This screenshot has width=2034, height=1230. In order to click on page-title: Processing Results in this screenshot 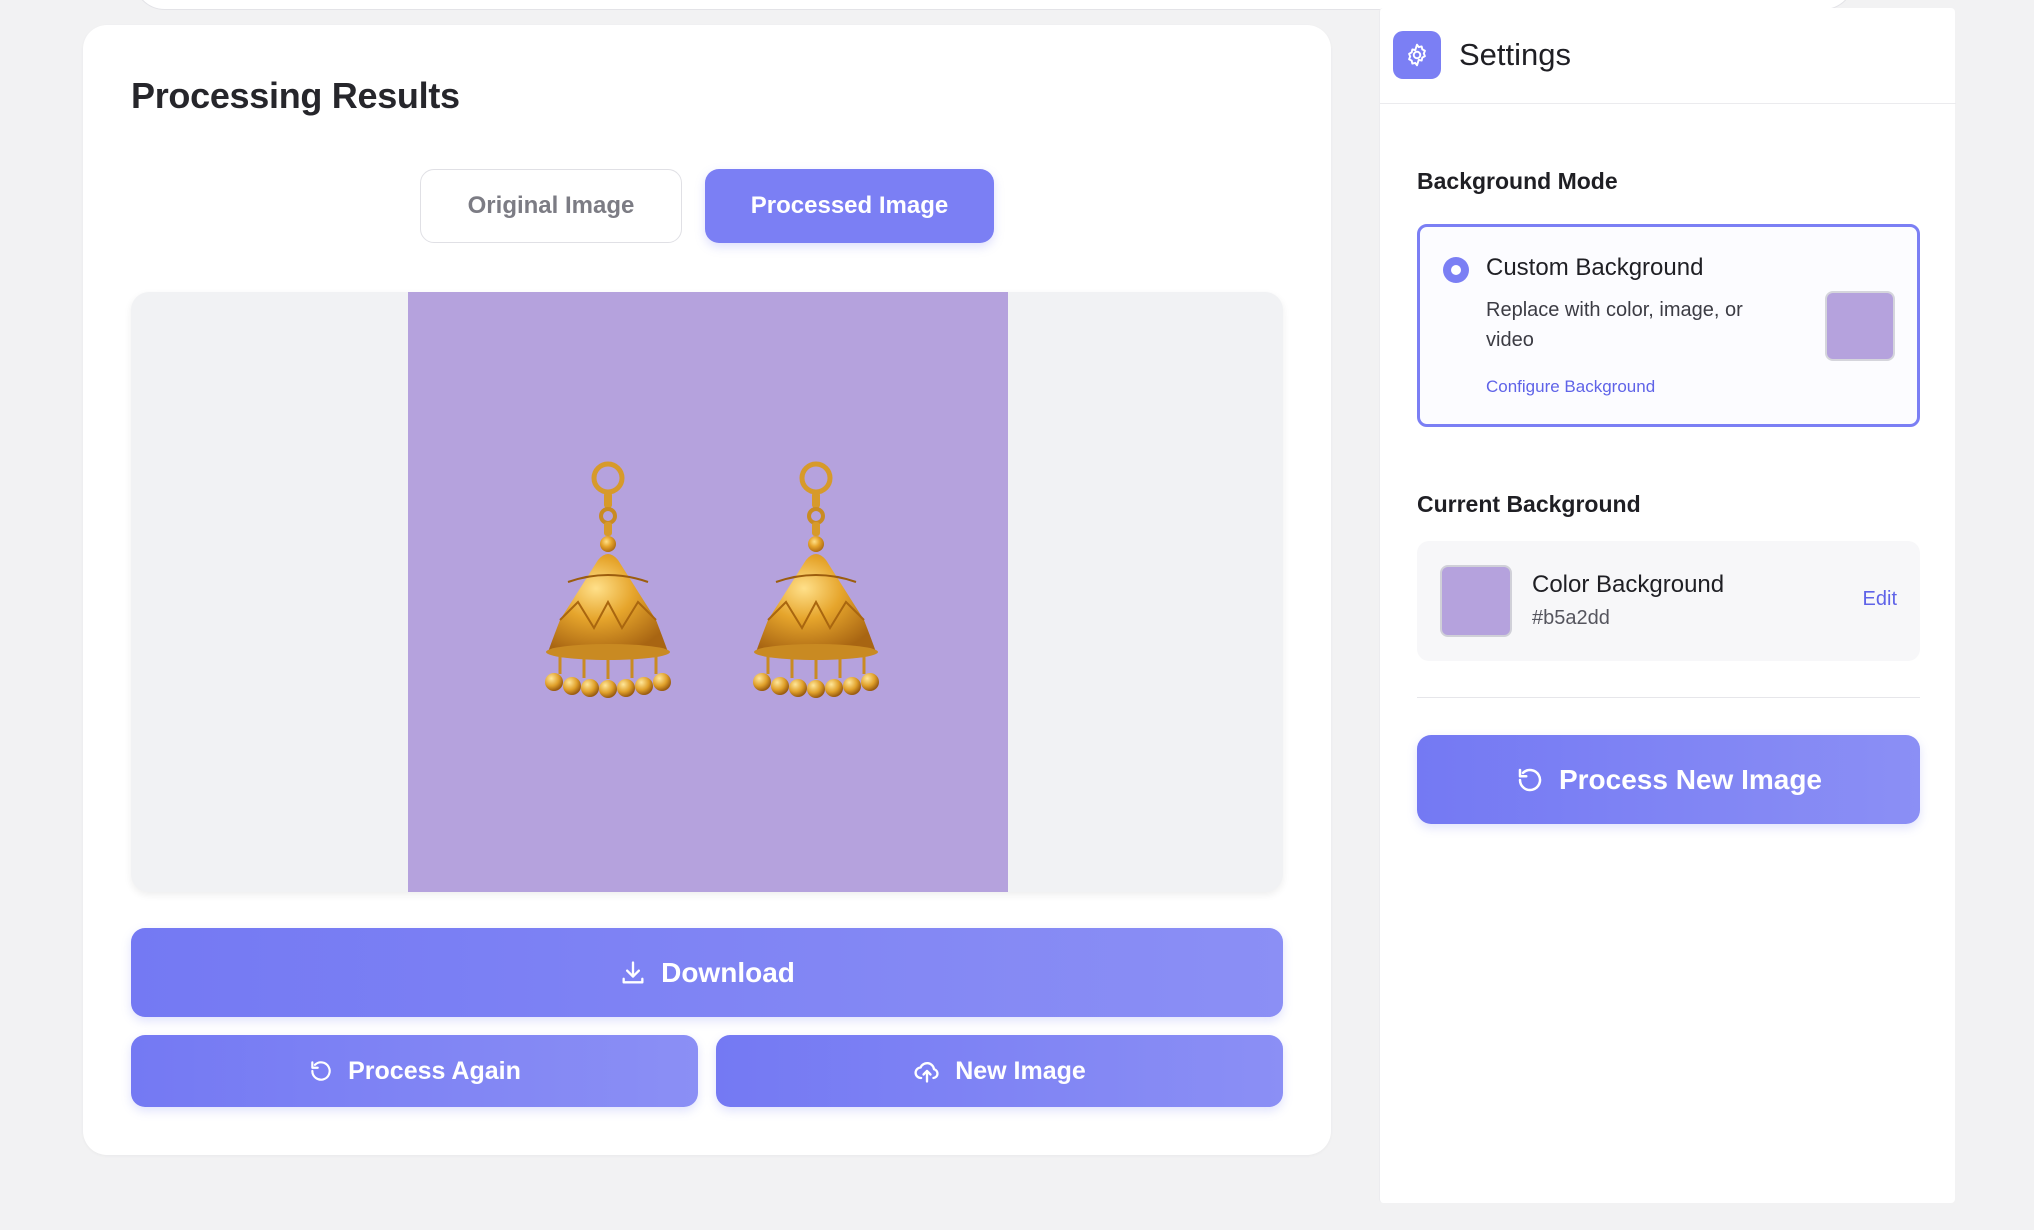, I will do `click(295, 95)`.